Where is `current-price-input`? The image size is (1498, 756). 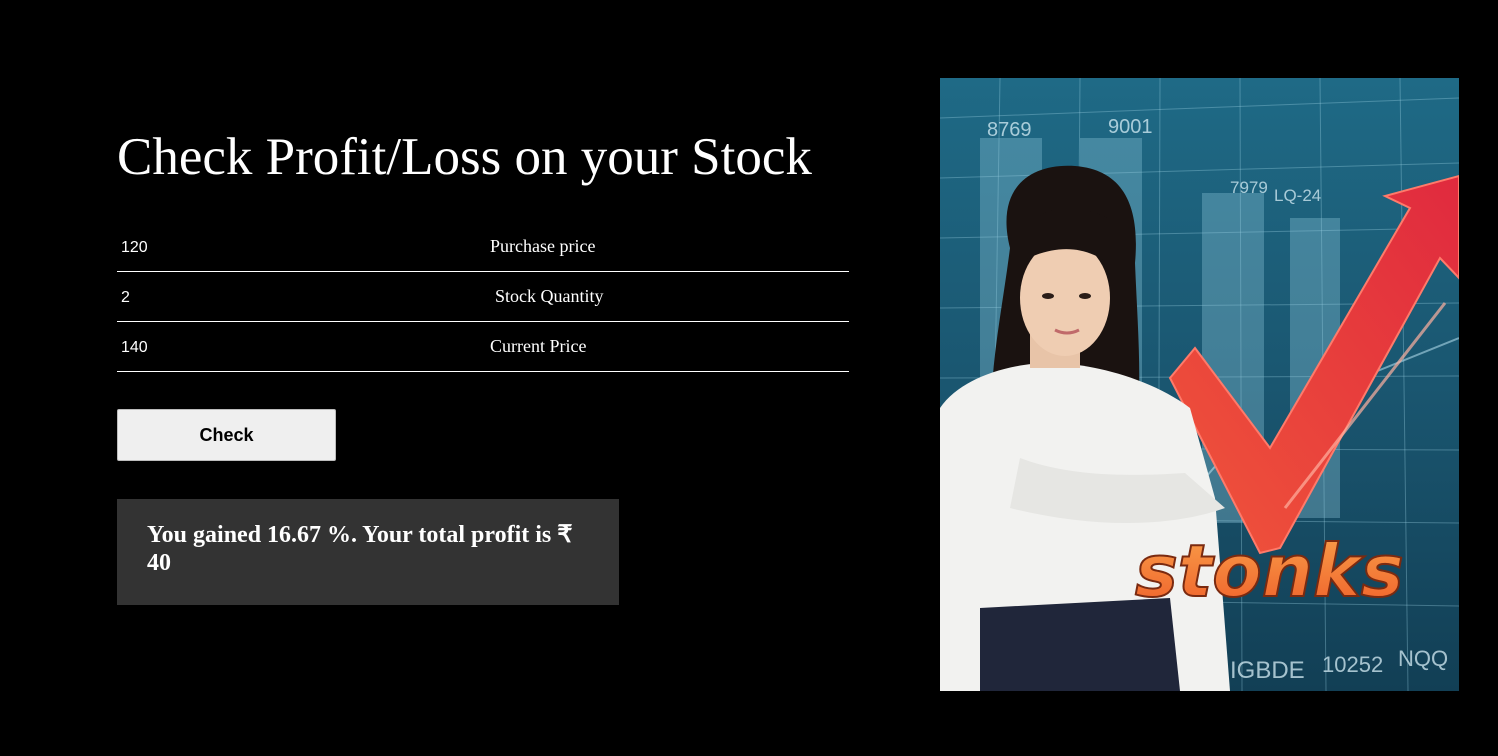
current-price-input is located at coordinates (483, 347).